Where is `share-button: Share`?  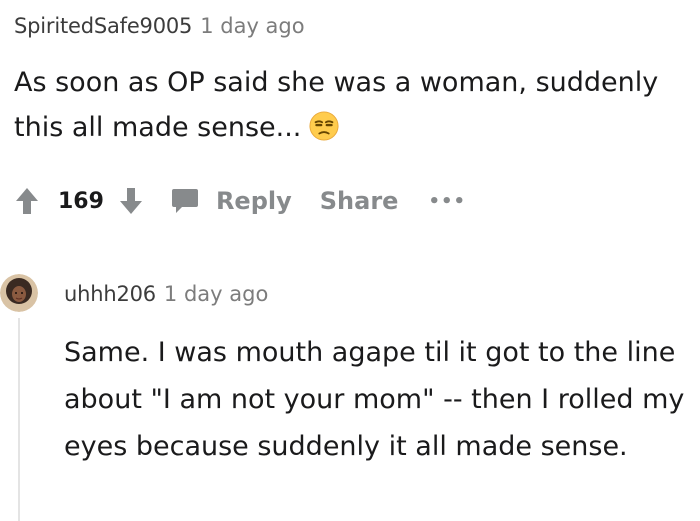 share-button: Share is located at coordinates (359, 201).